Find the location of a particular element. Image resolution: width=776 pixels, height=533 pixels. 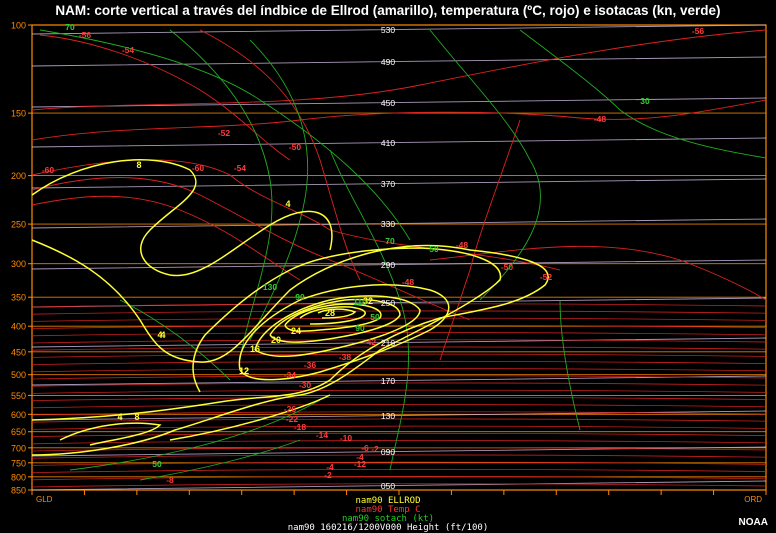

height-label: 210 is located at coordinates (388, 343).